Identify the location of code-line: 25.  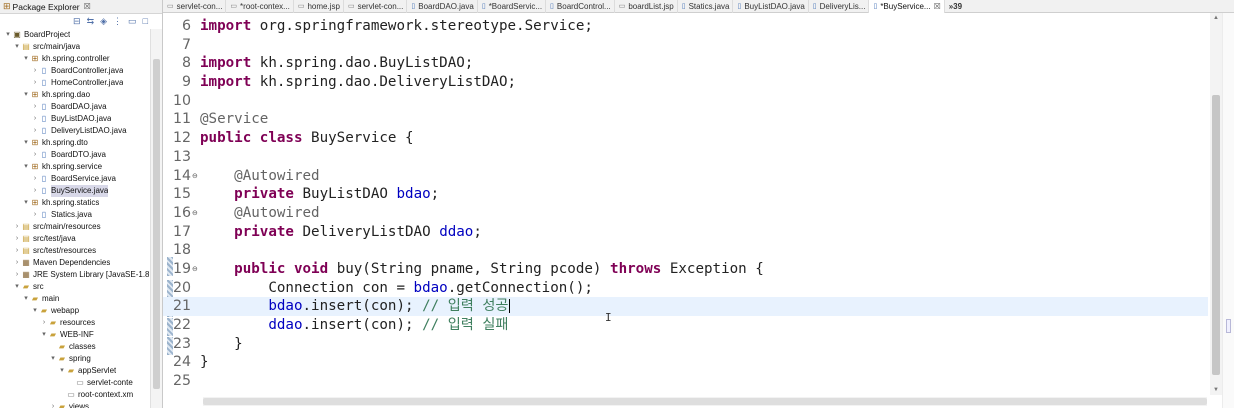
(685, 381).